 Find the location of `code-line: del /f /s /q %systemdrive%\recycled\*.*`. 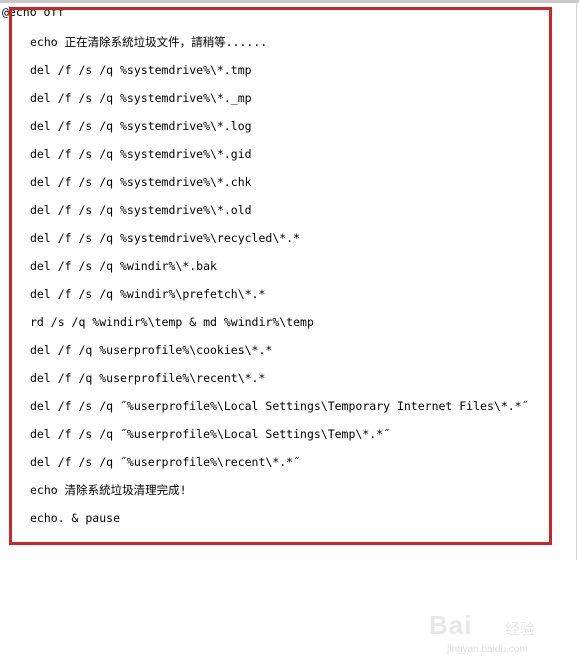

code-line: del /f /s /q %systemdrive%\recycled\*.* is located at coordinates (165, 238).